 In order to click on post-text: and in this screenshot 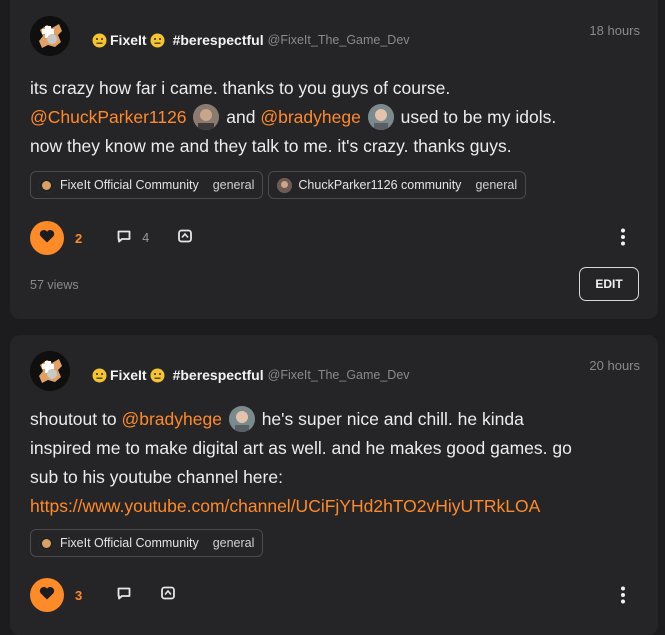, I will do `click(241, 117)`.